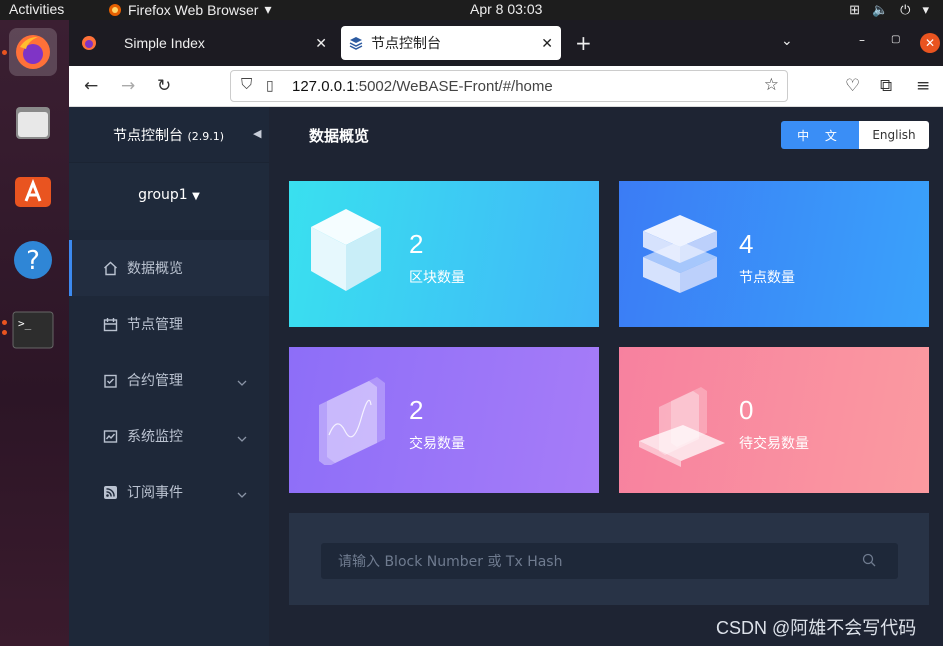 The image size is (943, 646). Describe the element at coordinates (352, 421) in the screenshot. I see `transaction-panel-icon` at that location.